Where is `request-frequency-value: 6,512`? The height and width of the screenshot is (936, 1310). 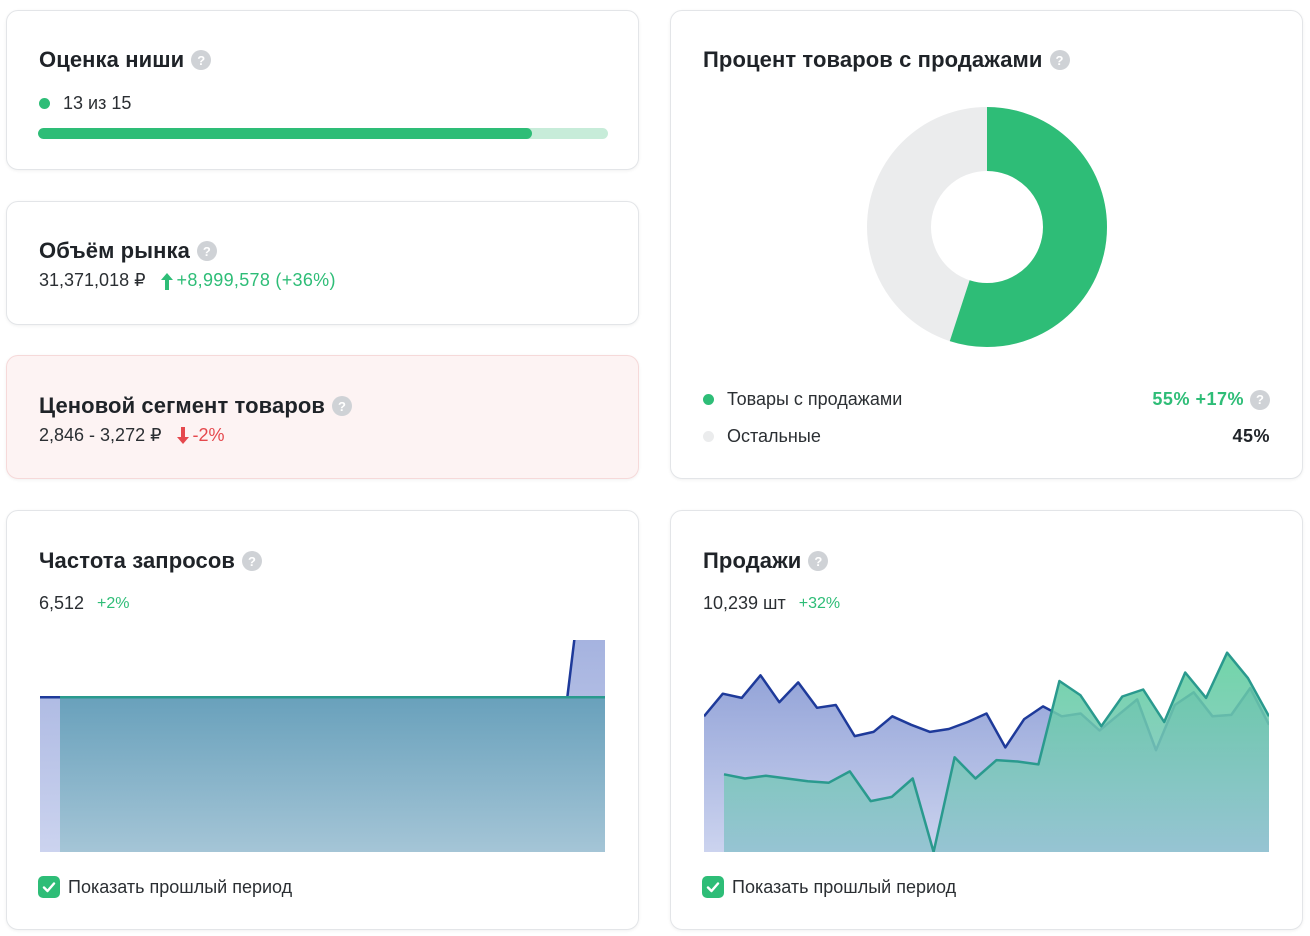
request-frequency-value: 6,512 is located at coordinates (62, 603).